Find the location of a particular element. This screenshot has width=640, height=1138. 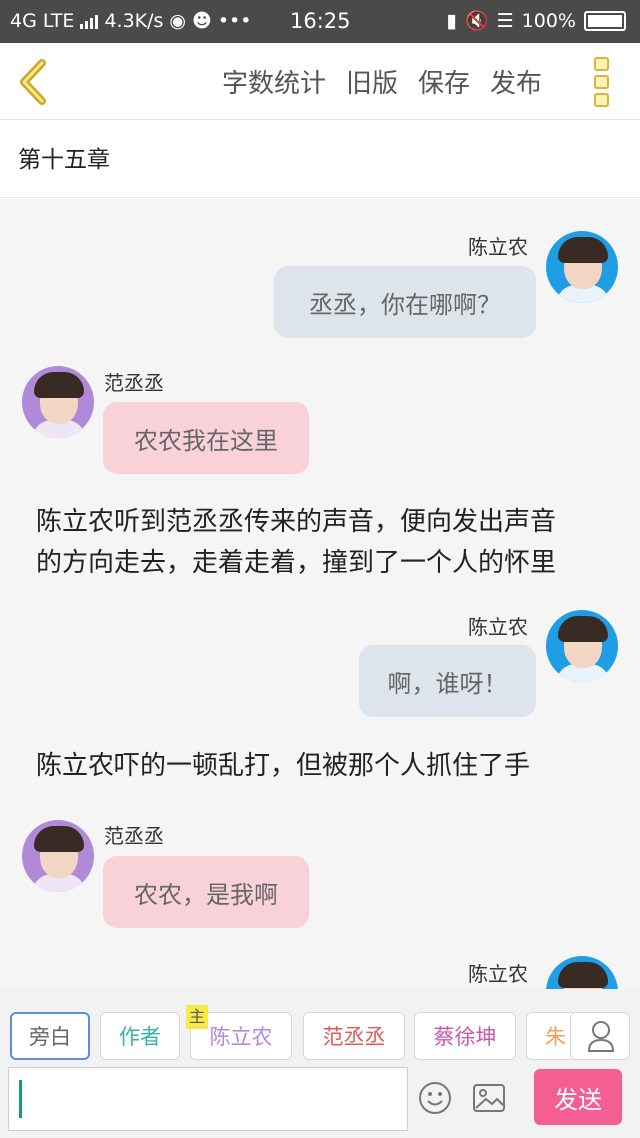

add-role-button is located at coordinates (600, 1036).